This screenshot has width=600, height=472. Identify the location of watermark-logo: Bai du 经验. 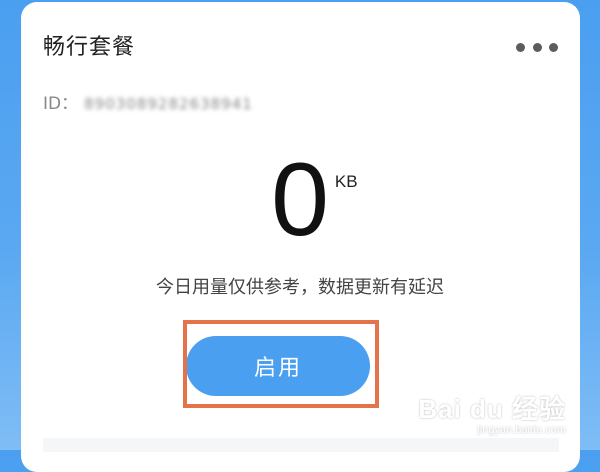
(492, 409).